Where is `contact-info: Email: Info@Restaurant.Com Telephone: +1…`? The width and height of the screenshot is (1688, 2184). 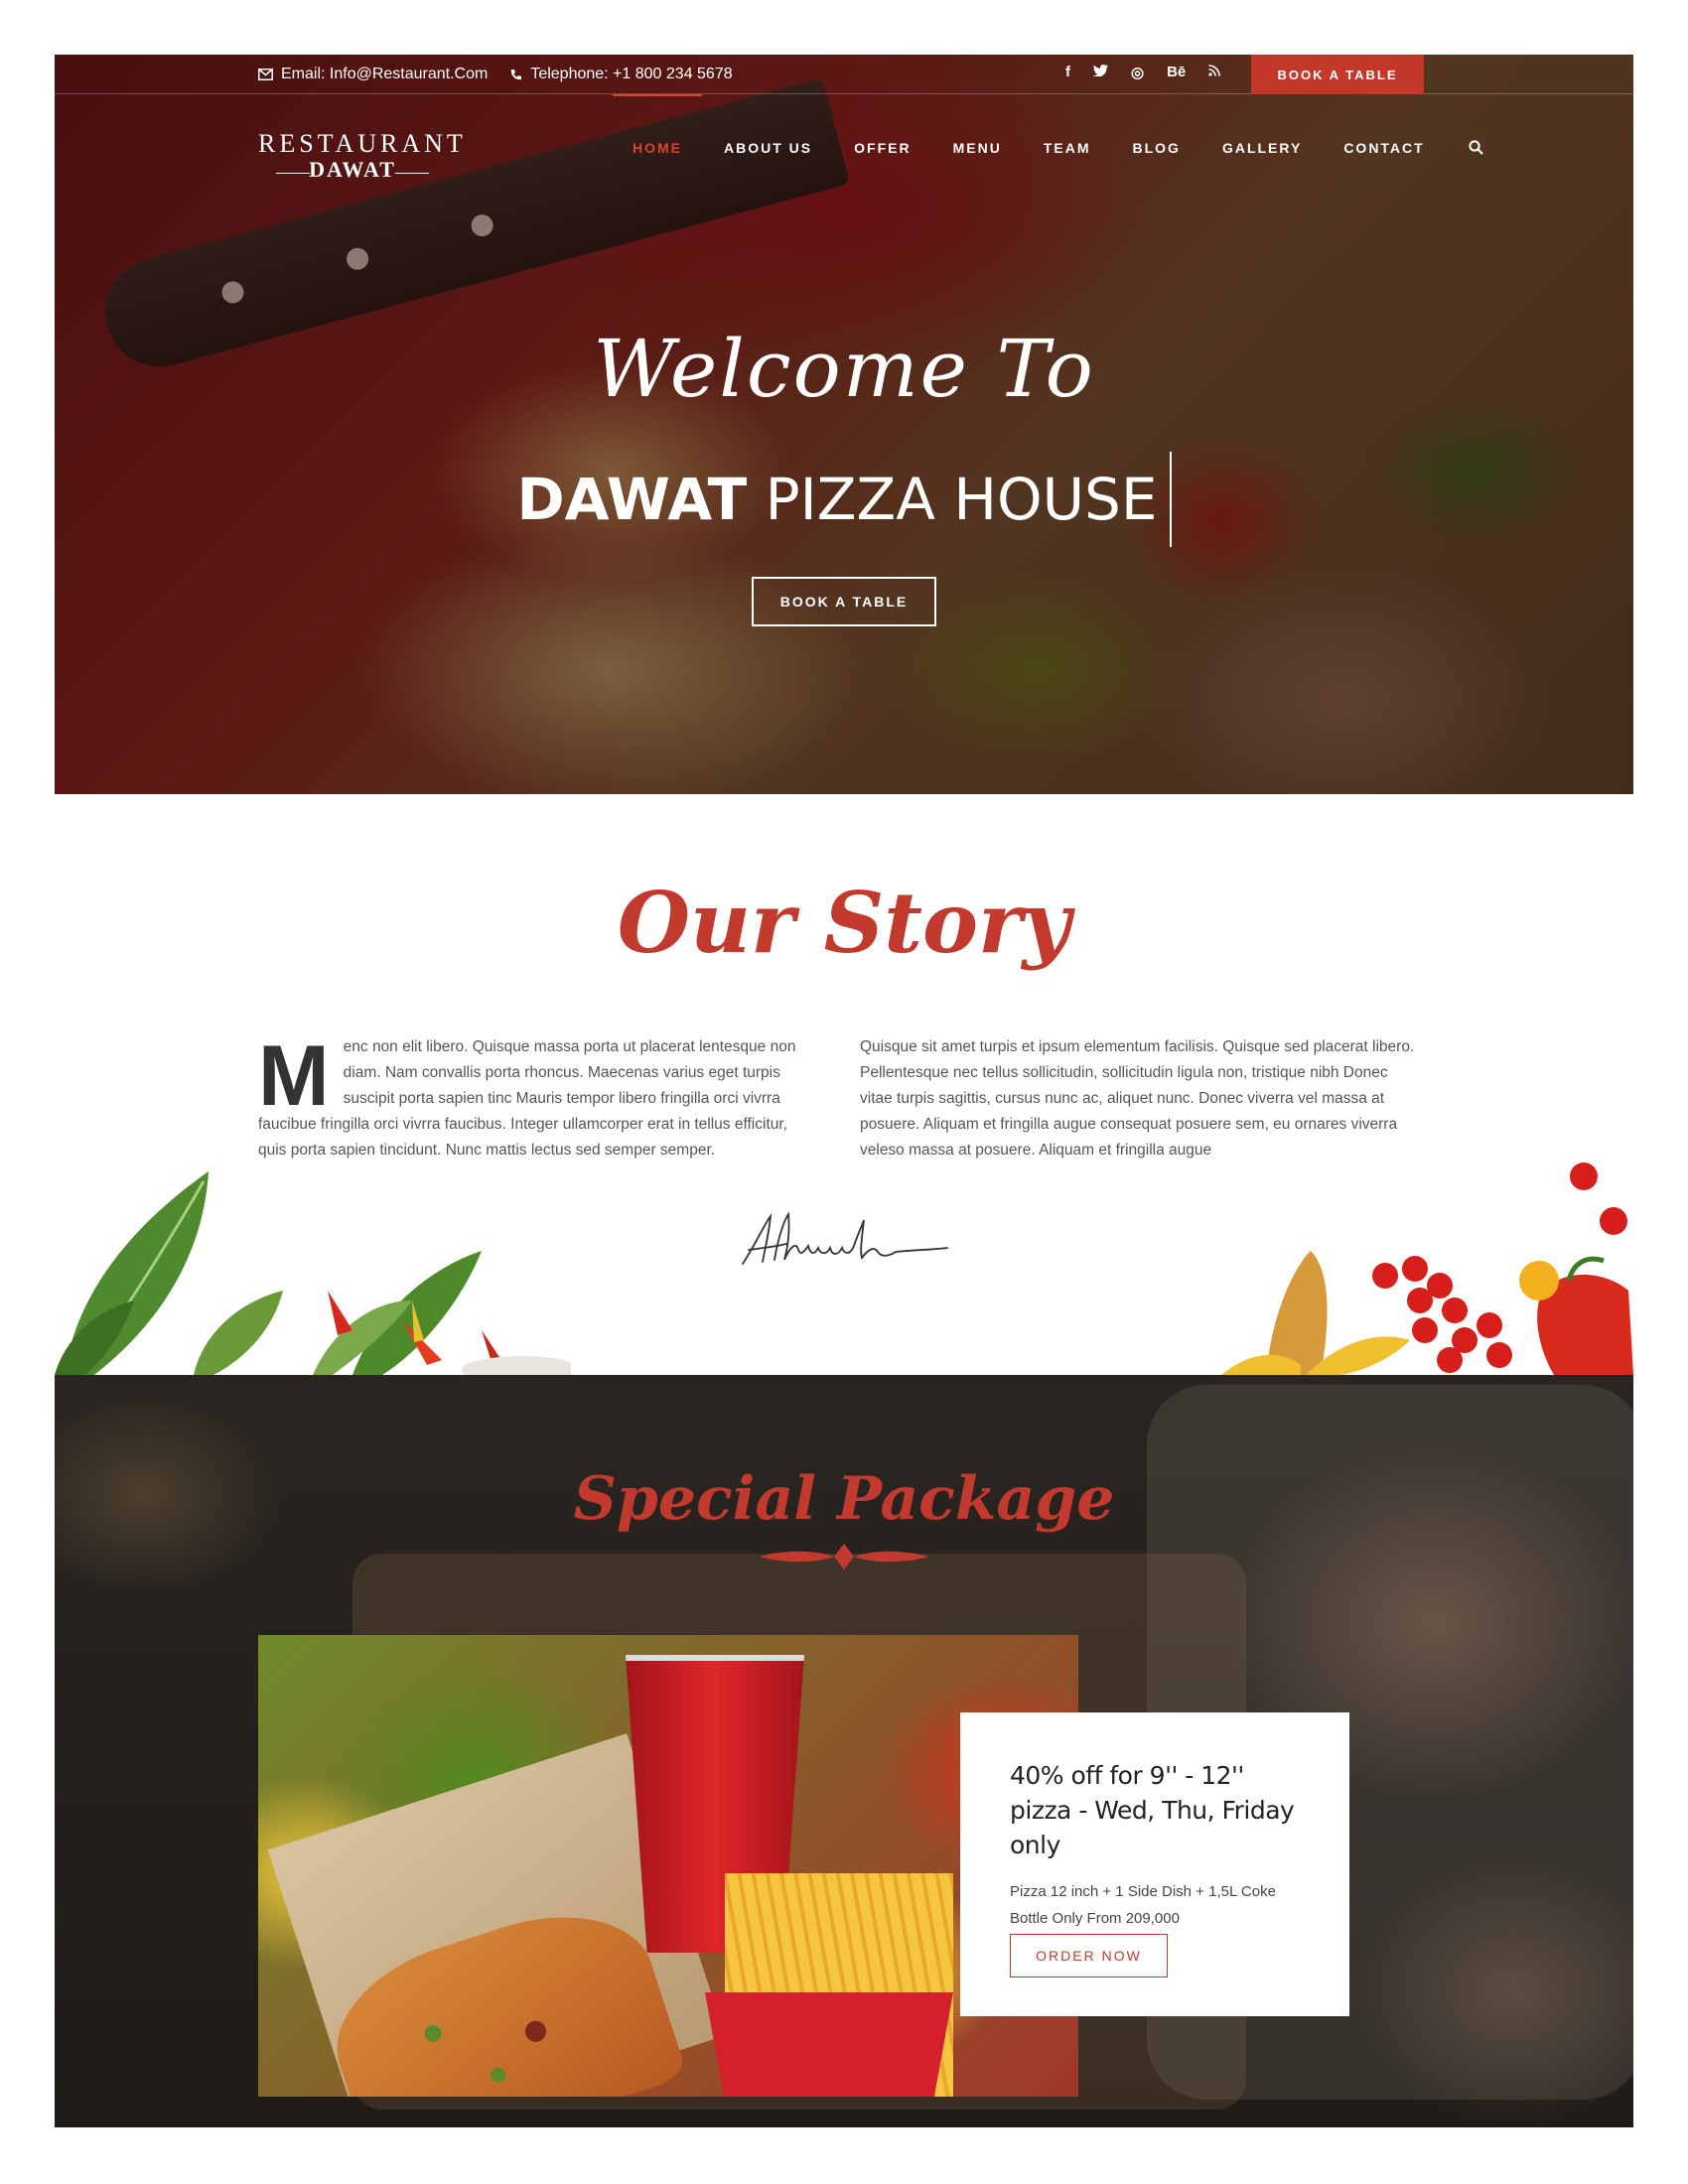 contact-info: Email: Info@Restaurant.Com Telephone: +1… is located at coordinates (495, 74).